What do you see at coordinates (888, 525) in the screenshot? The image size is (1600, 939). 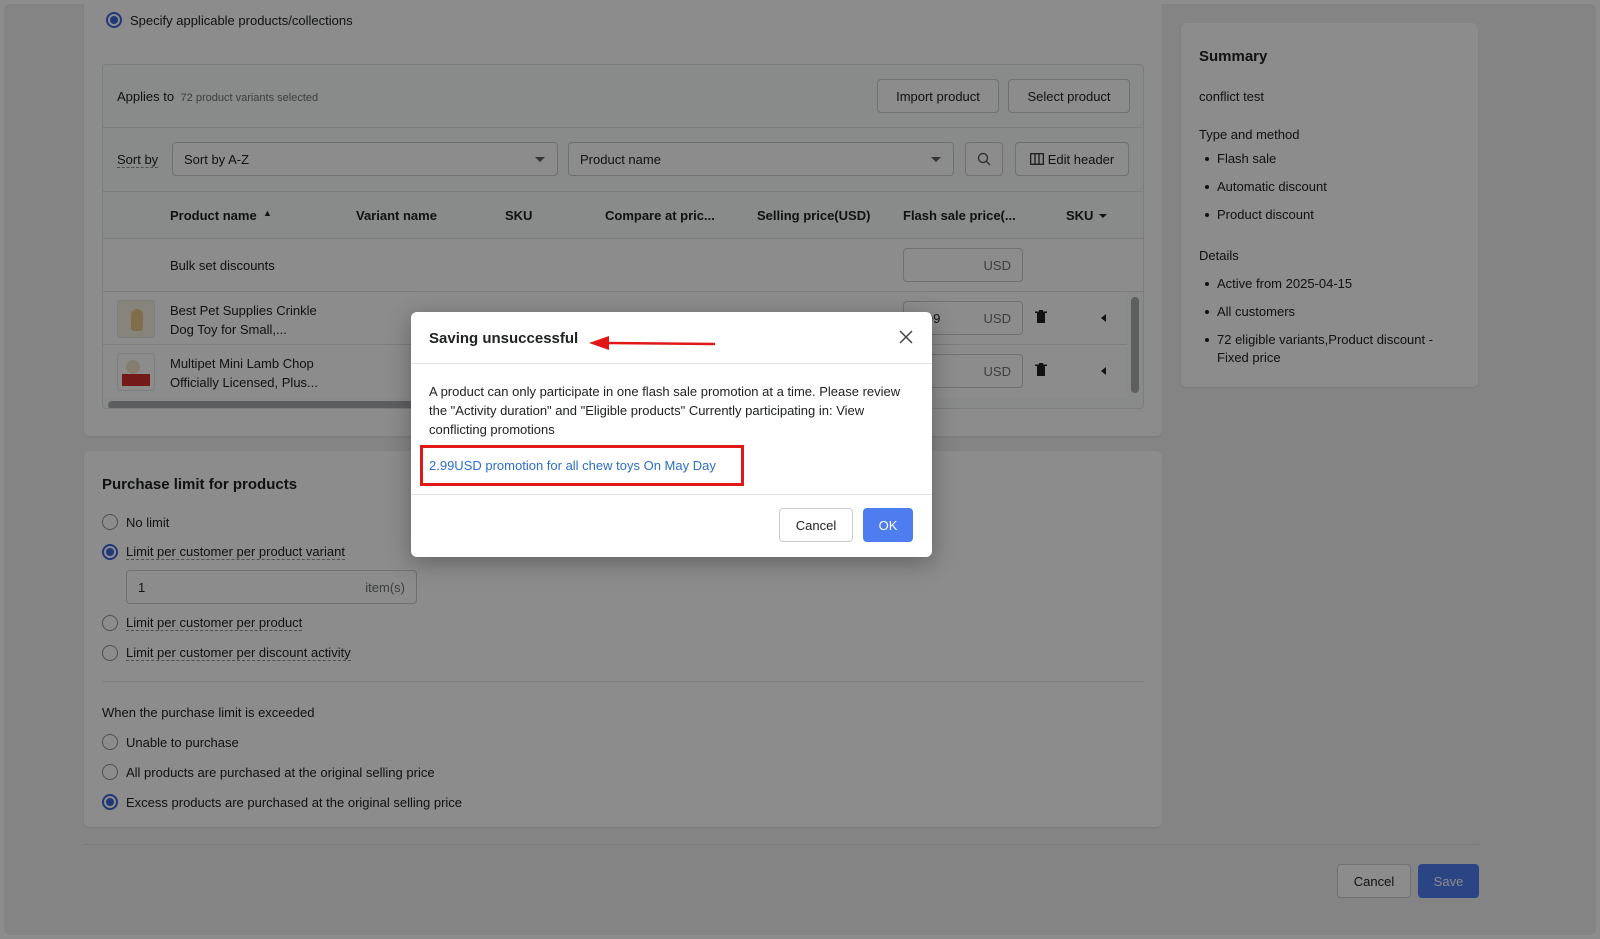 I see `dialog-ok-button: OK` at bounding box center [888, 525].